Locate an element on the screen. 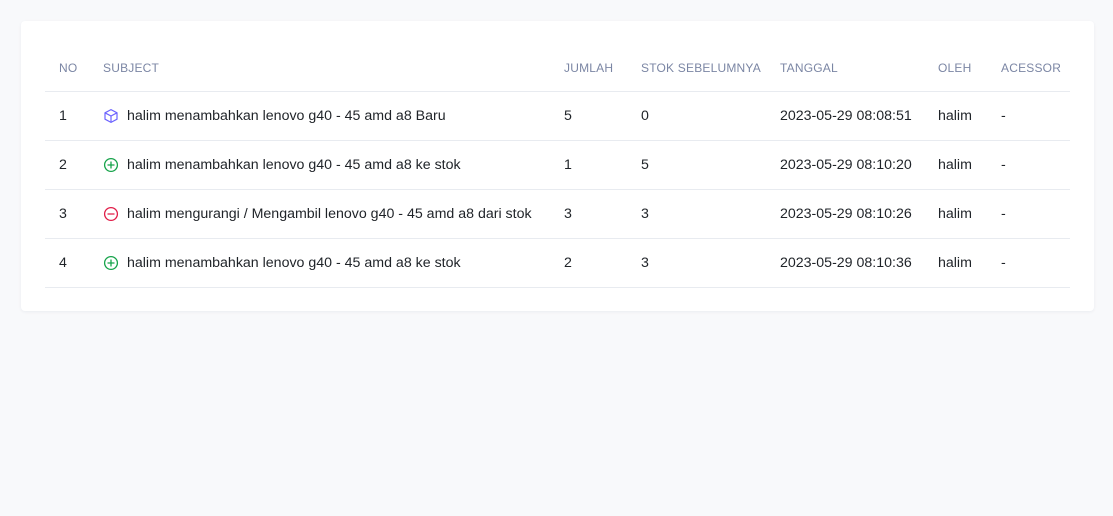 The image size is (1113, 516). minus-circle-icon is located at coordinates (111, 214).